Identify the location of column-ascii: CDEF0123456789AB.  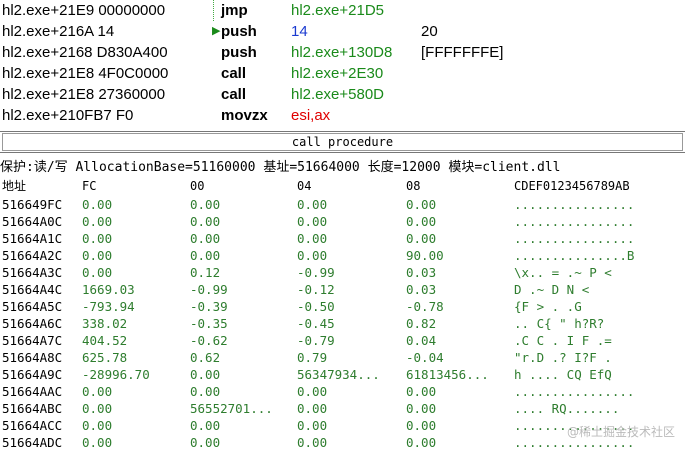
(572, 186).